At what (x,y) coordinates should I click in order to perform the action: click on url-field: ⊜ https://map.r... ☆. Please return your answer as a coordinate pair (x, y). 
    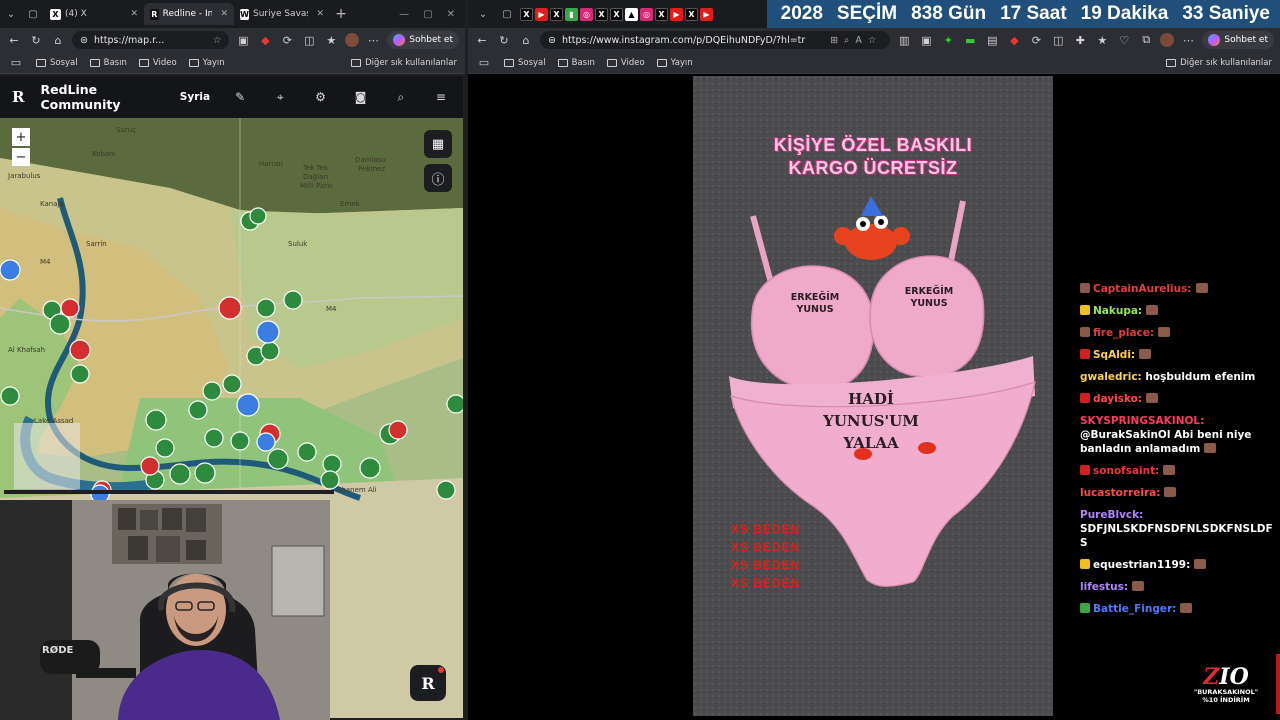
    Looking at the image, I should click on (151, 40).